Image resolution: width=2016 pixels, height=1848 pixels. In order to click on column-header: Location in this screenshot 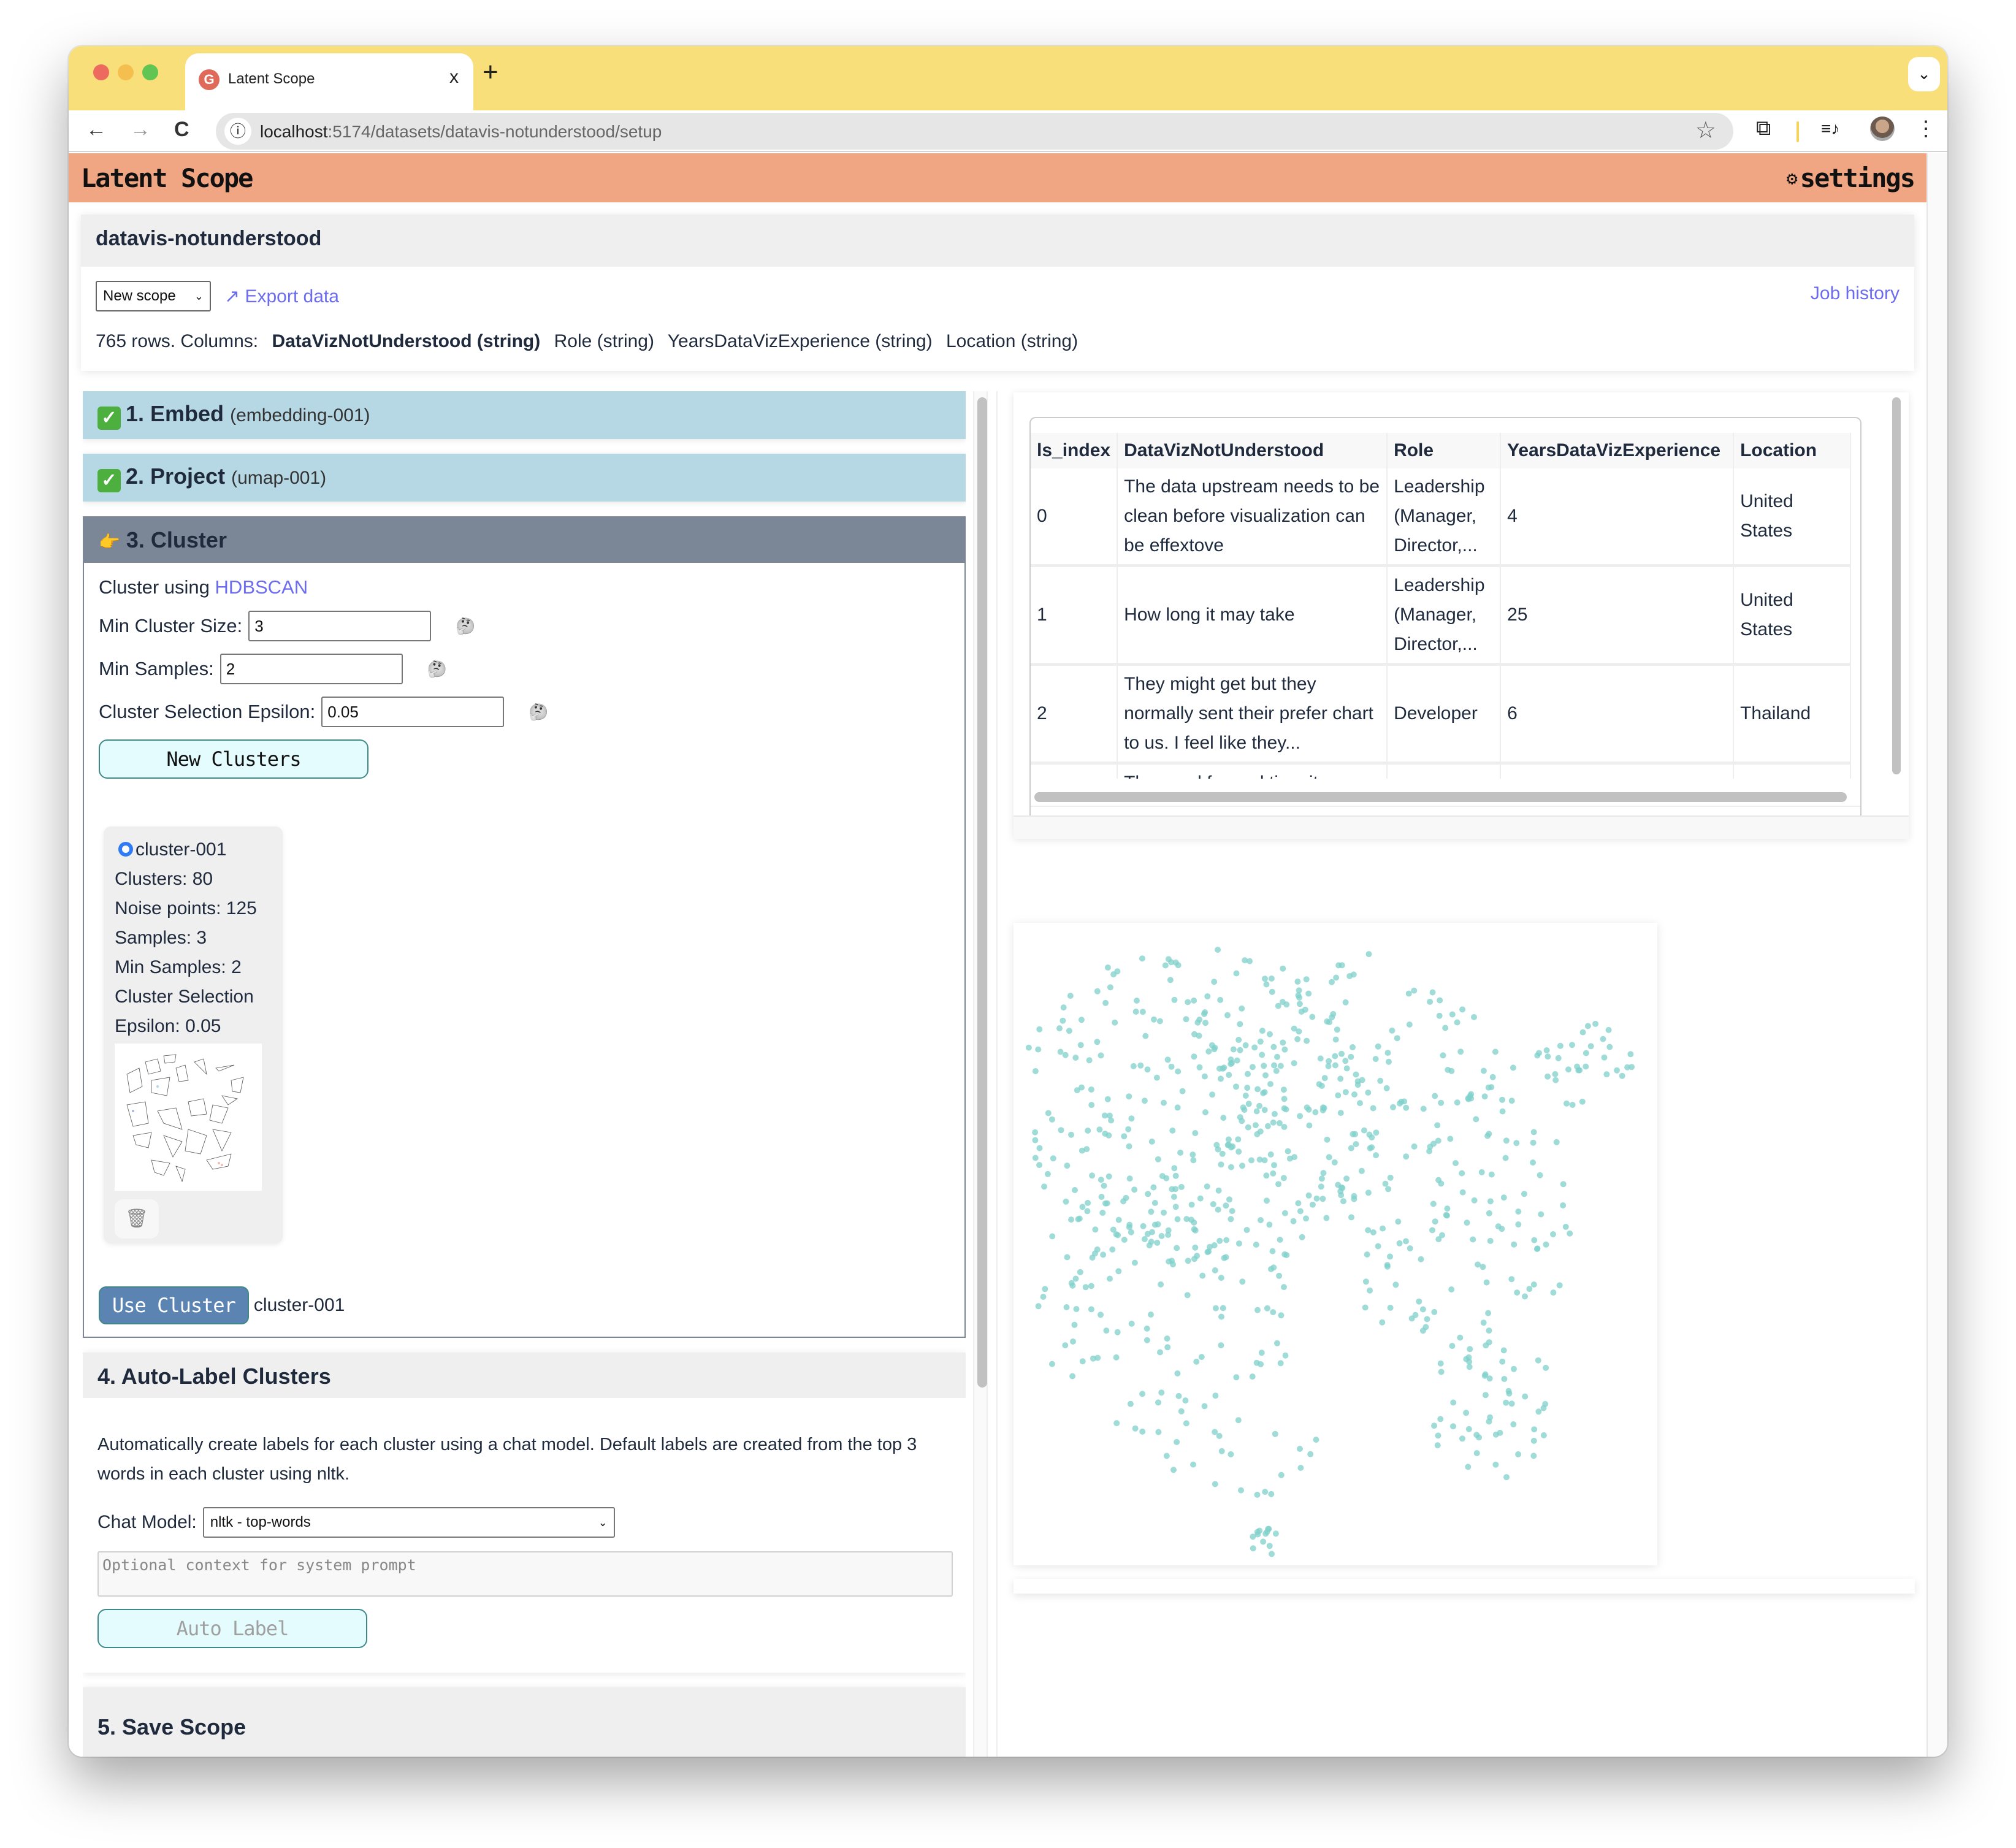, I will do `click(1792, 450)`.